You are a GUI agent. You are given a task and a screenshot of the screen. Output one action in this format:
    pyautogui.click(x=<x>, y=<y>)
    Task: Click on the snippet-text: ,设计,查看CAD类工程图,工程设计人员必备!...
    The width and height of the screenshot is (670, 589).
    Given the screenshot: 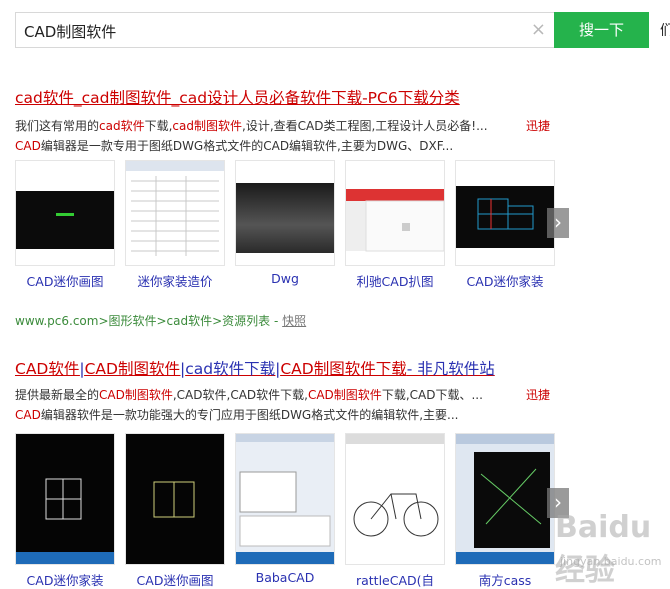 What is the action you would take?
    pyautogui.click(x=365, y=126)
    